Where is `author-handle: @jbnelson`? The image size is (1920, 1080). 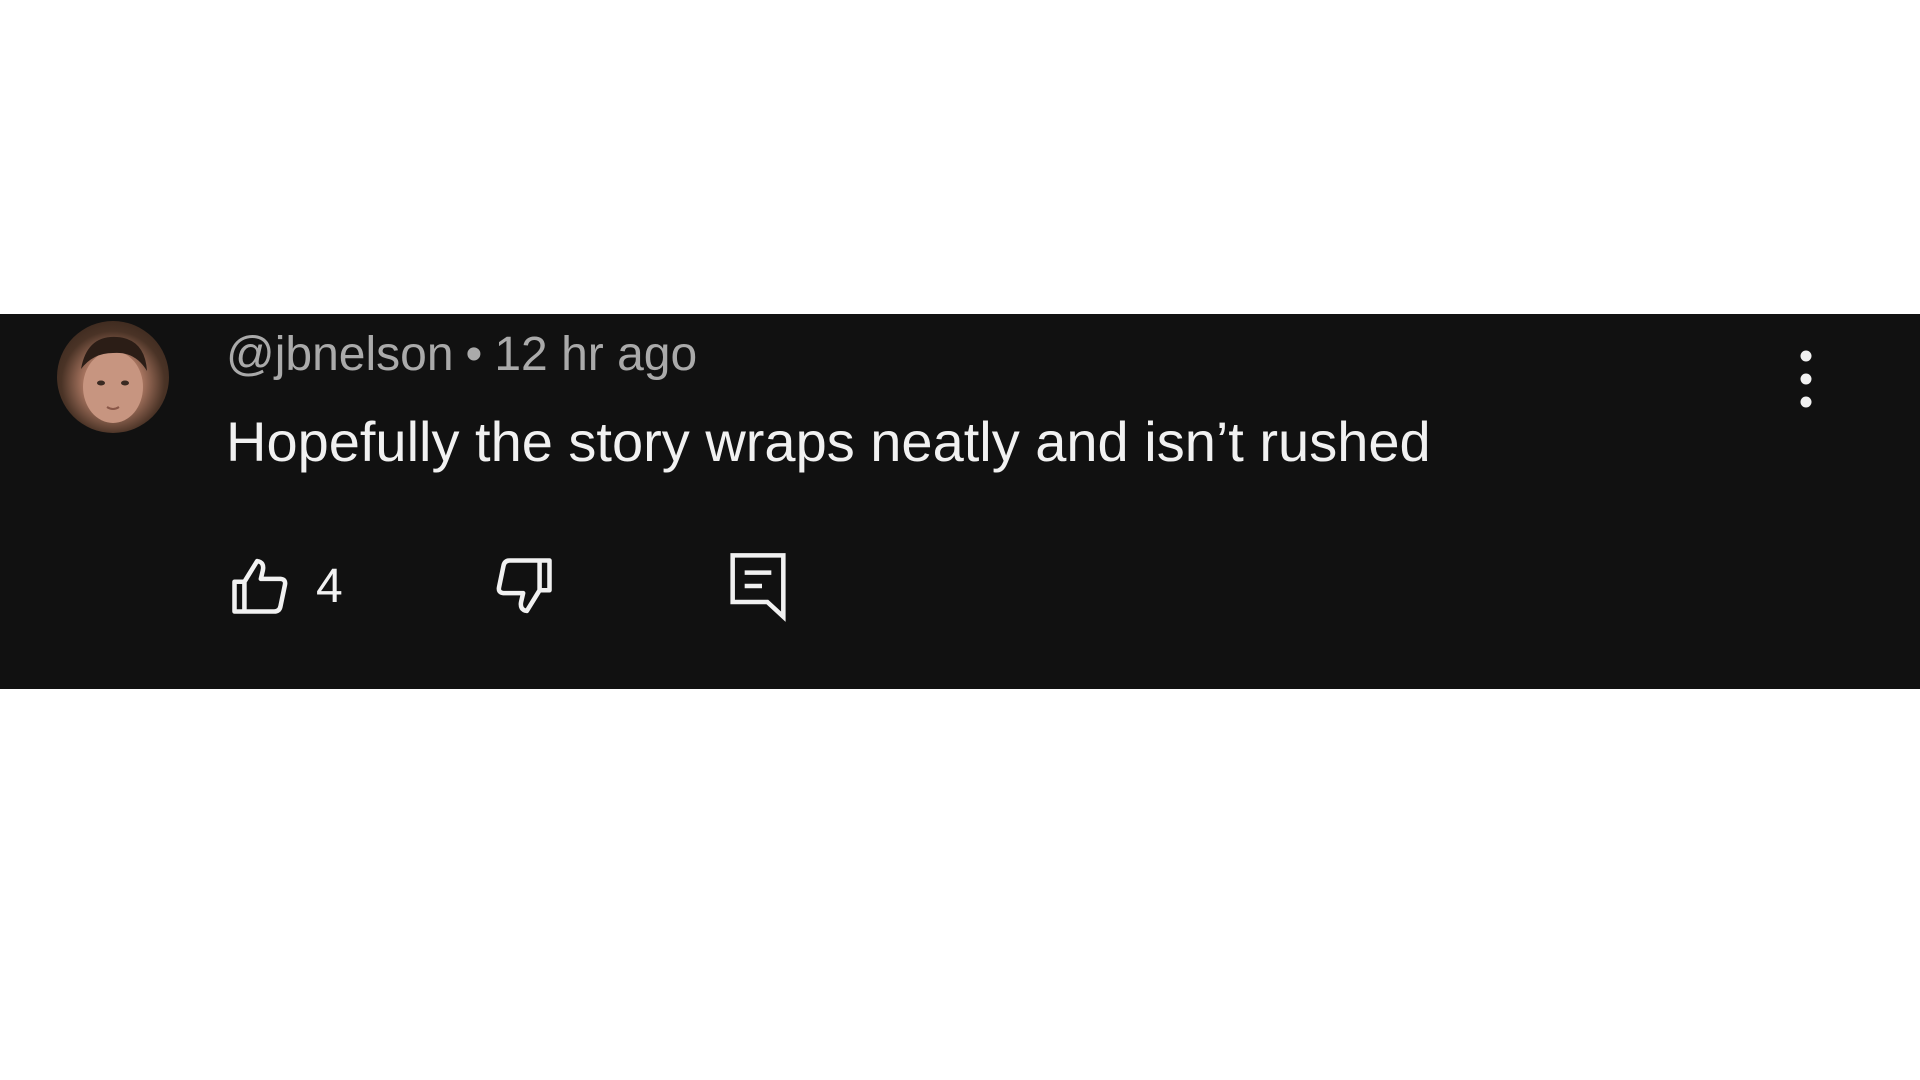 author-handle: @jbnelson is located at coordinates (340, 354).